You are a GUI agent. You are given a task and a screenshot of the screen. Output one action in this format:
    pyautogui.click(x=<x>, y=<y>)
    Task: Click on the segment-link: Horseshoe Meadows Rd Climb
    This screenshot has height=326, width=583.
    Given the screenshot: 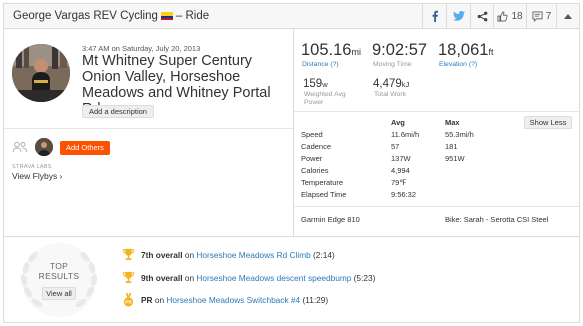 What is the action you would take?
    pyautogui.click(x=253, y=255)
    